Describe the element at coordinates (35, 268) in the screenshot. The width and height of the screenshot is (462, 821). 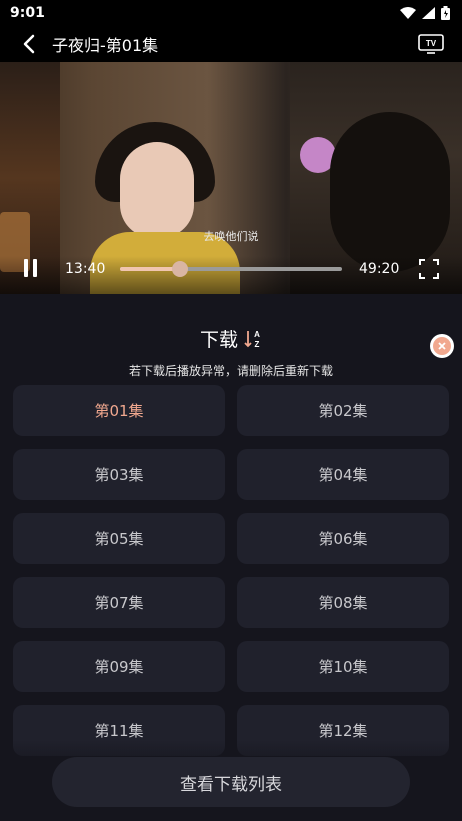
I see `pause-bar-right` at that location.